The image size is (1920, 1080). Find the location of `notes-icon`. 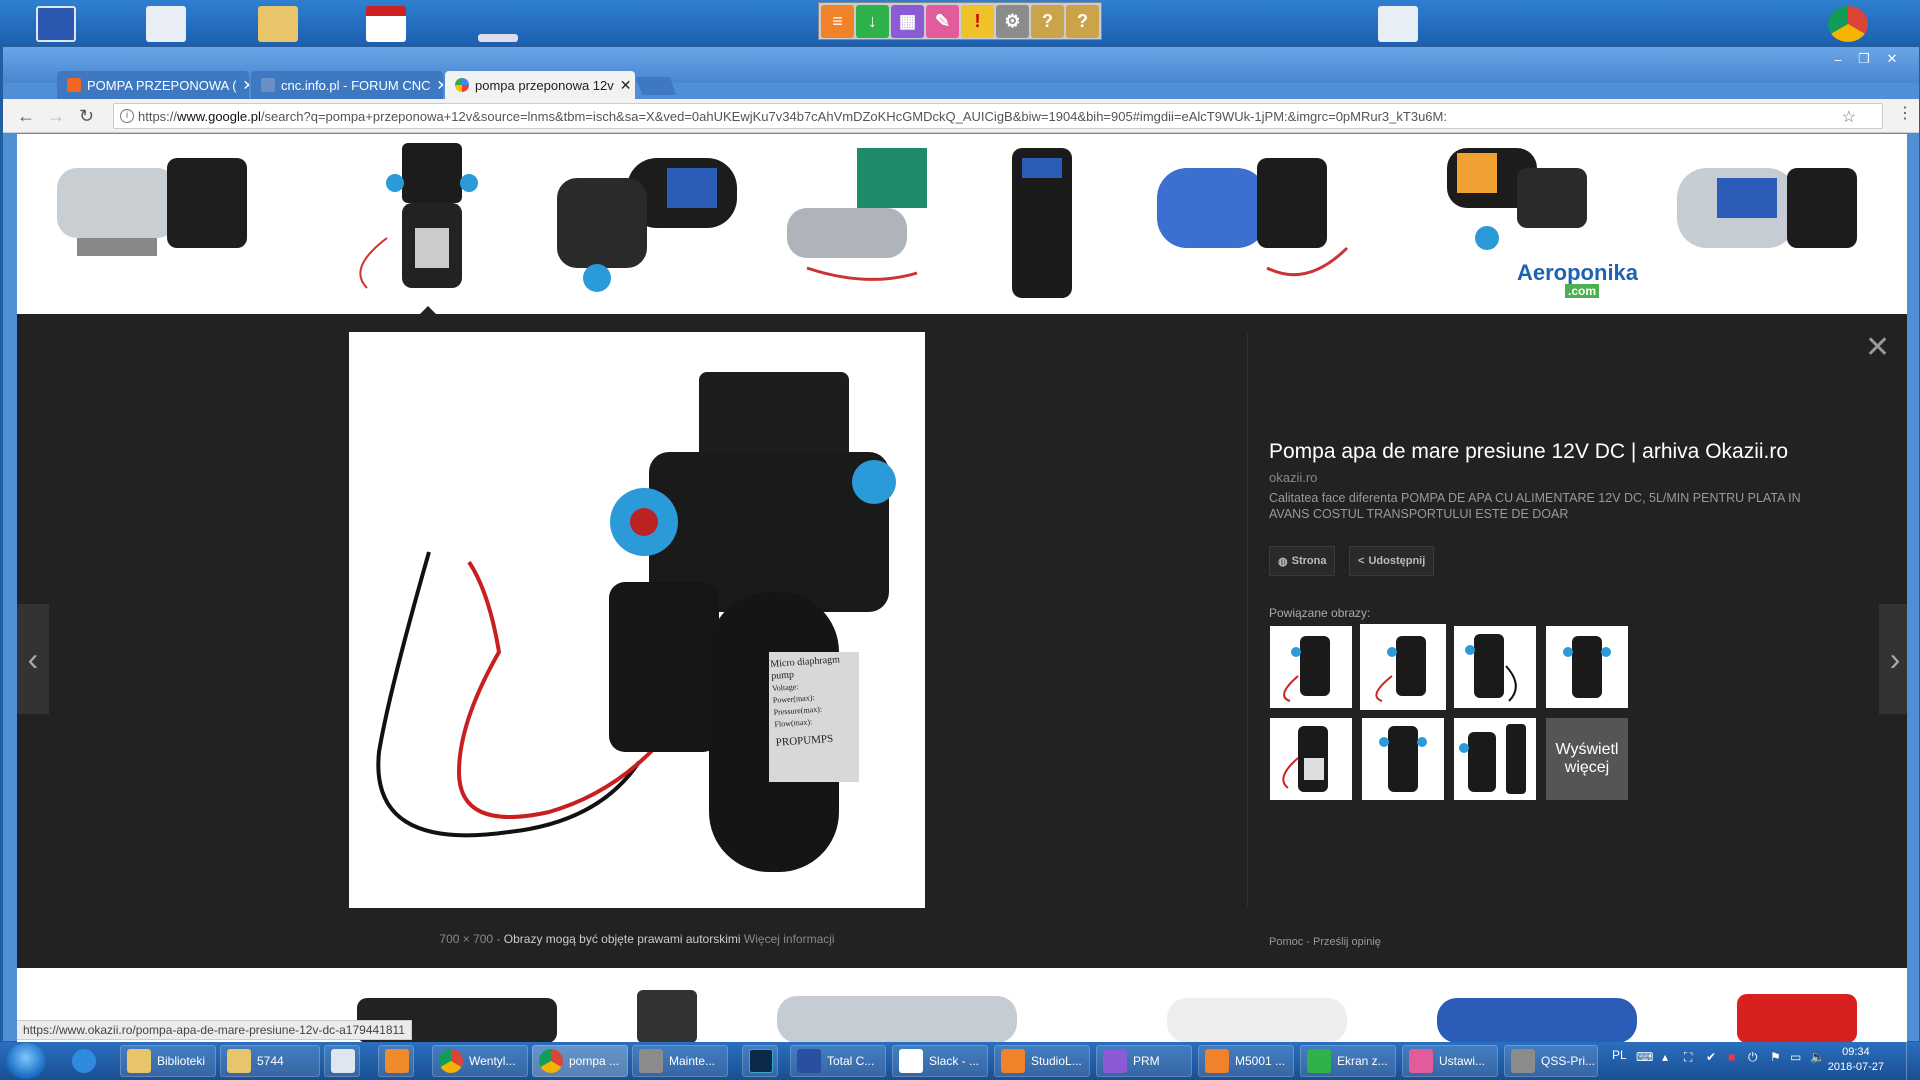

notes-icon is located at coordinates (1398, 24).